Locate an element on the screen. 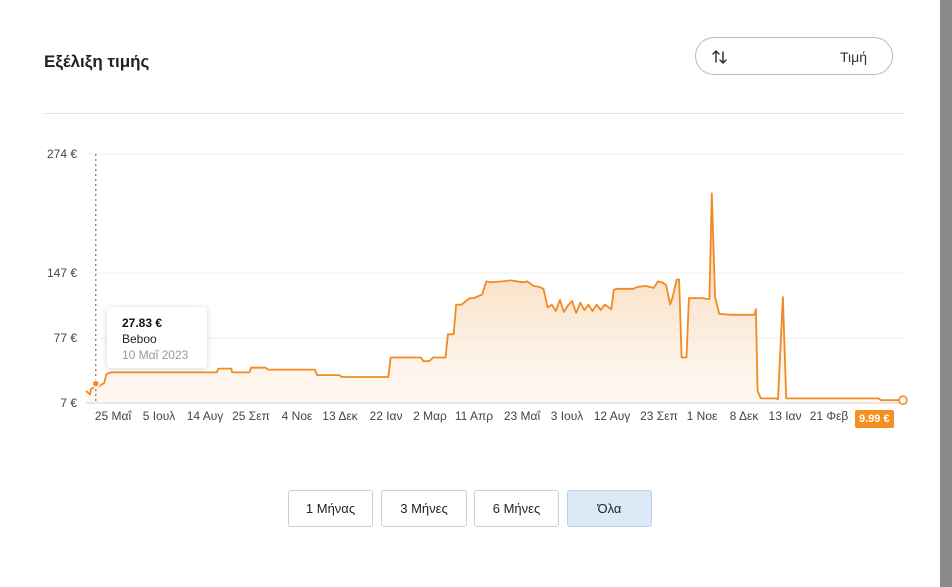 This screenshot has width=952, height=587. x-tick-label: 8 Δεκ is located at coordinates (745, 416).